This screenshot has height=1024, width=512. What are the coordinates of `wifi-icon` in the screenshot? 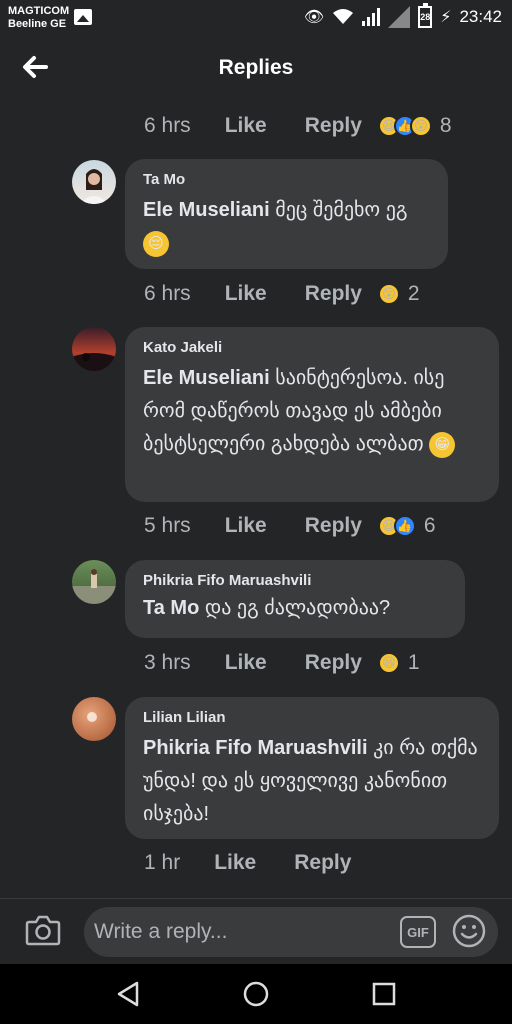 It's located at (343, 16).